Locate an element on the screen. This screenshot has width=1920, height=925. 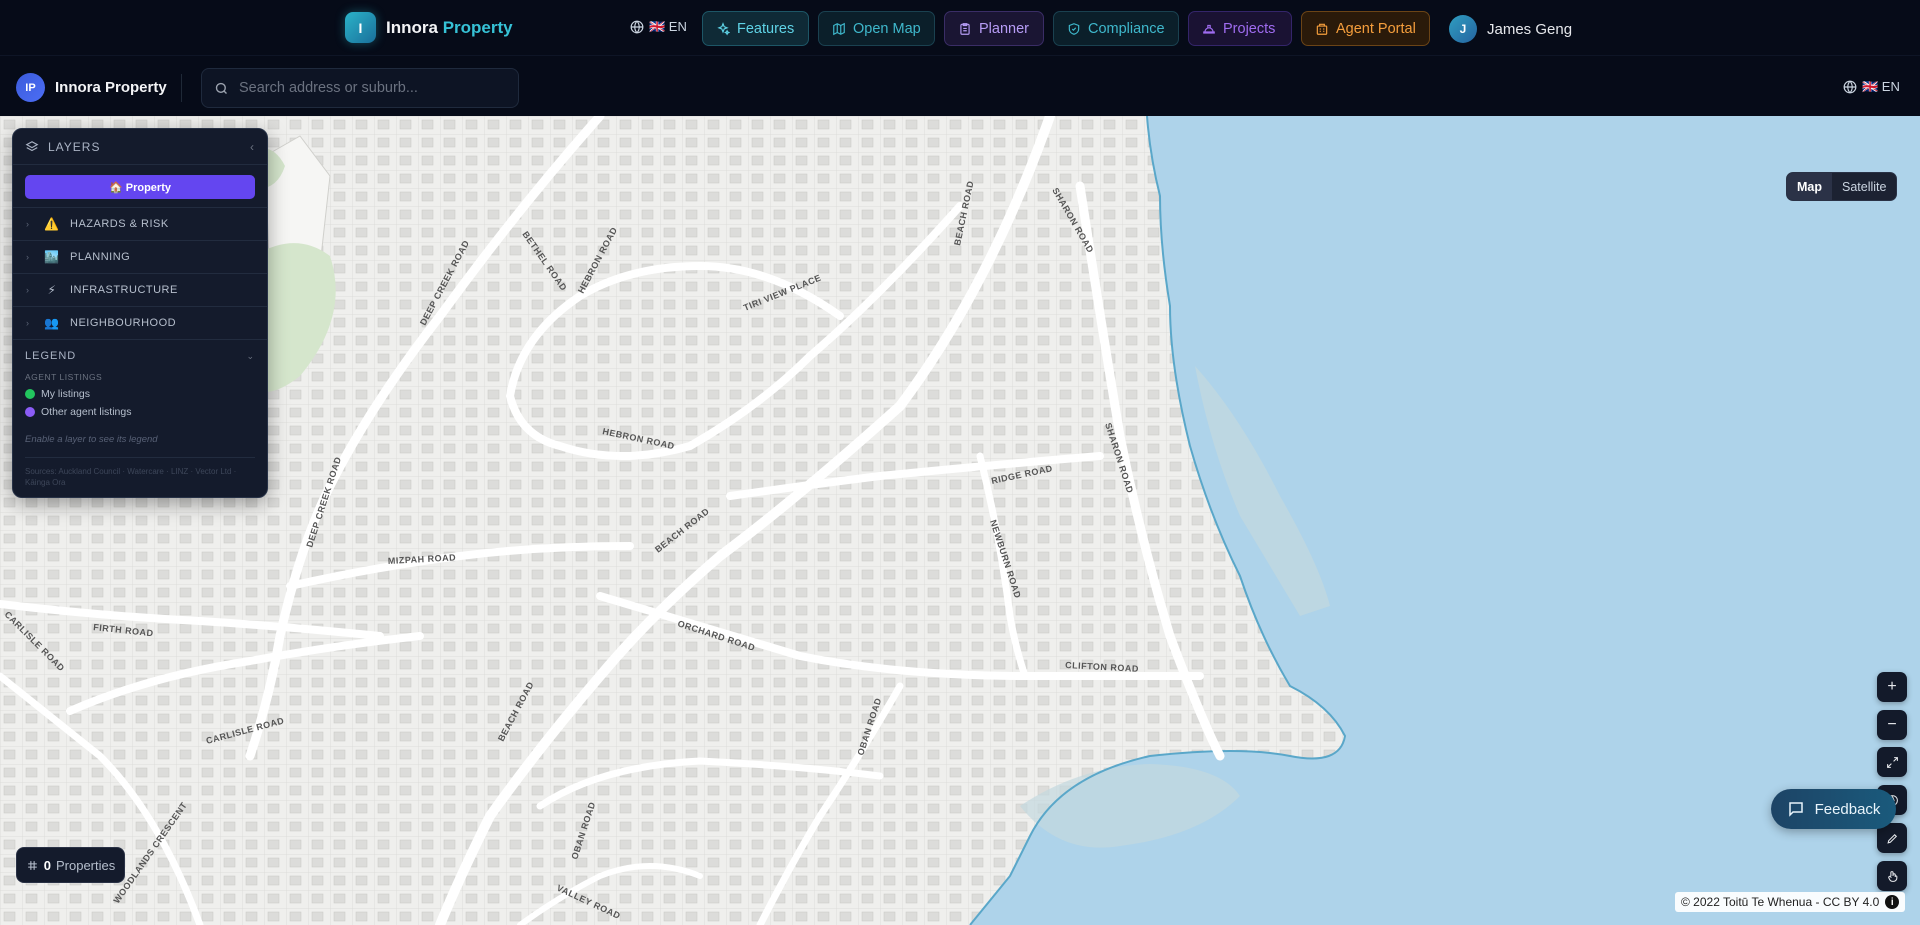
feedback-button: Feedback is located at coordinates (1833, 809).